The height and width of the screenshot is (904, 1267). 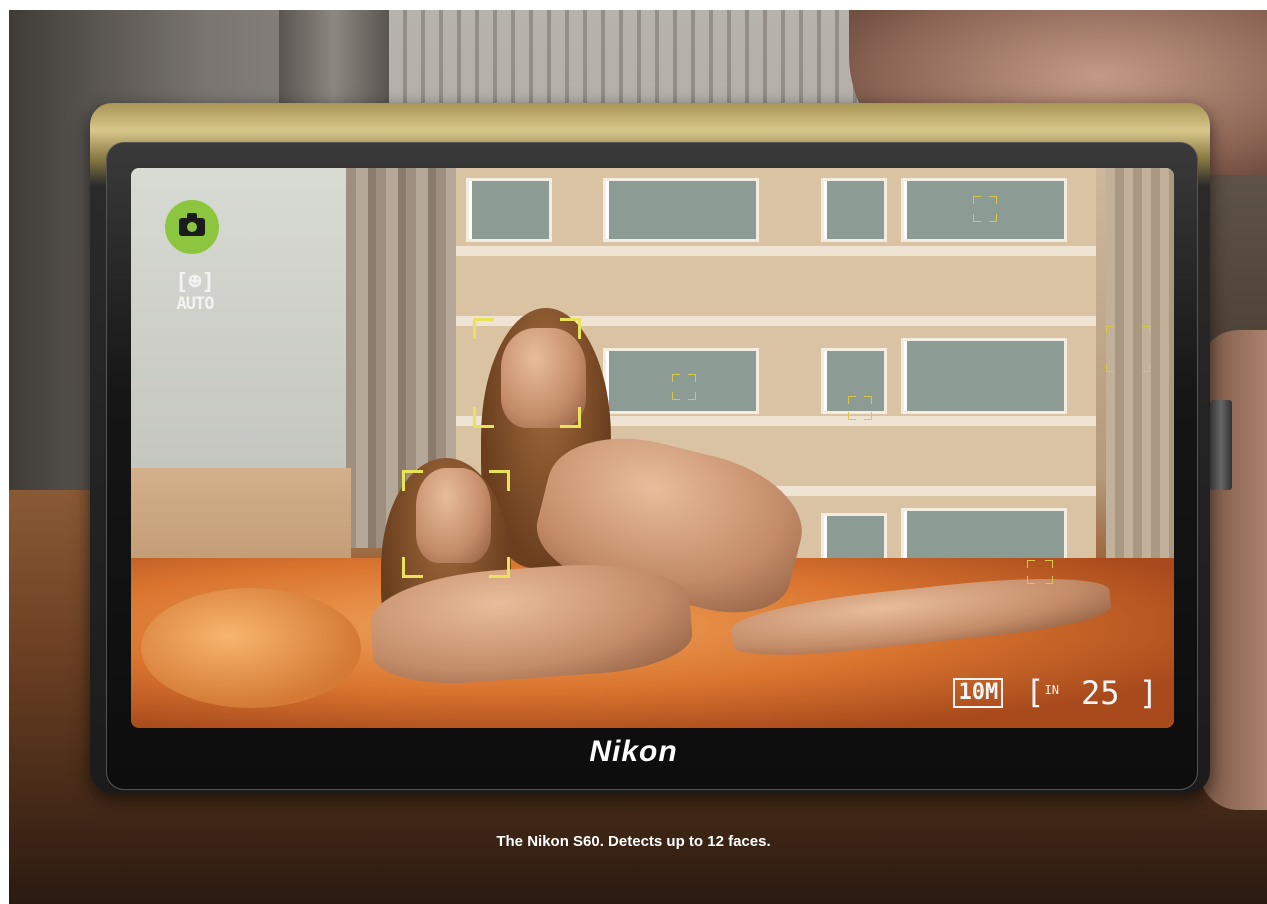 What do you see at coordinates (633, 841) in the screenshot?
I see `ad-tagline: The Nikon S60. Detects up to 12 faces.` at bounding box center [633, 841].